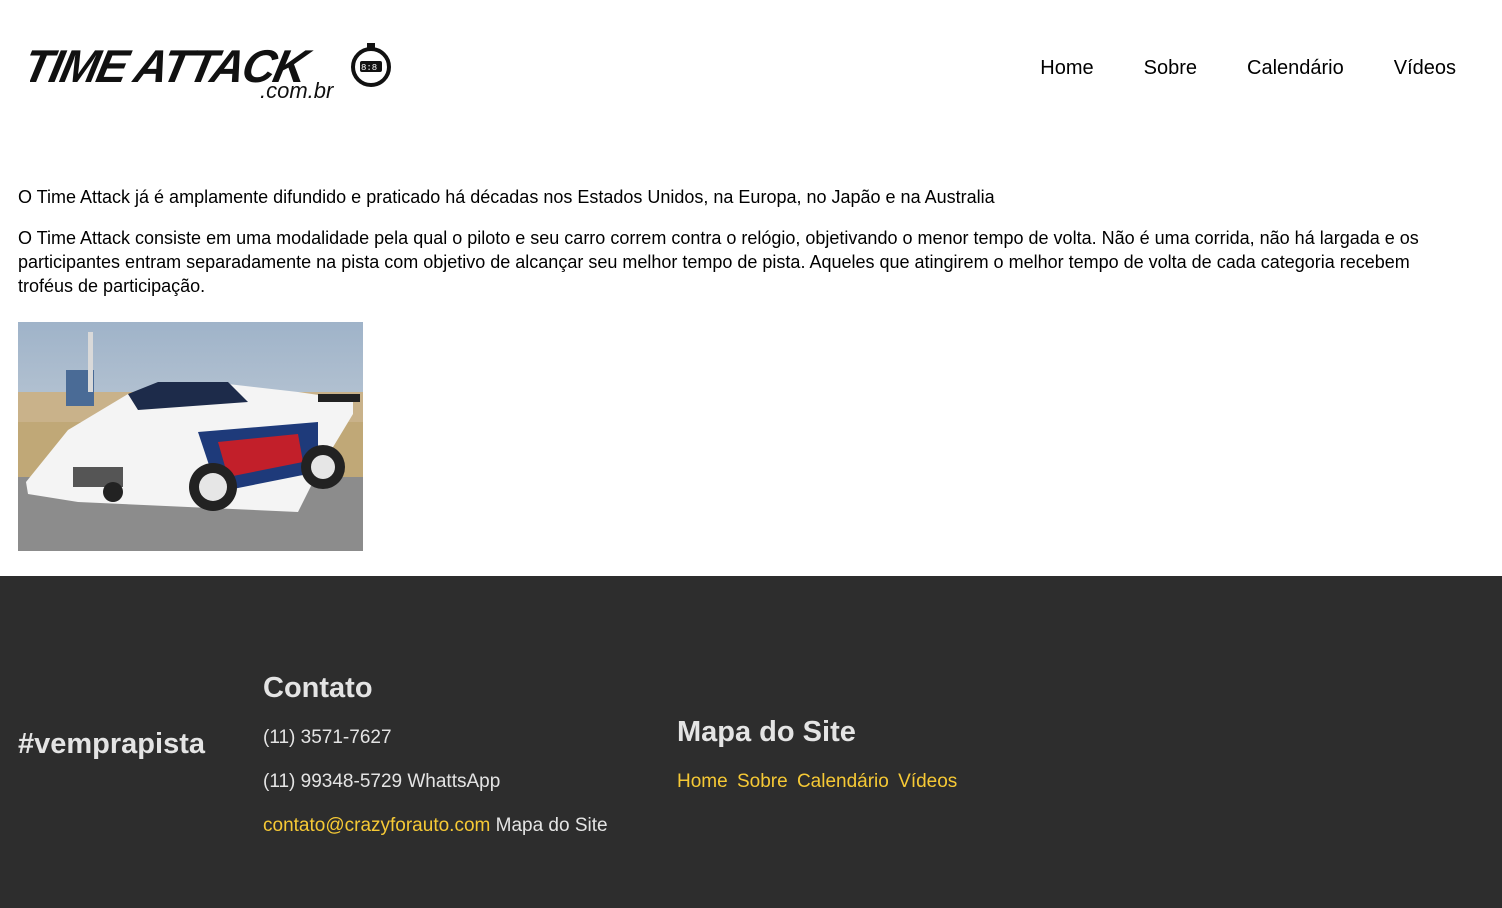 The image size is (1502, 908). Describe the element at coordinates (327, 737) in the screenshot. I see `phone-1: (11) 3571-7627` at that location.